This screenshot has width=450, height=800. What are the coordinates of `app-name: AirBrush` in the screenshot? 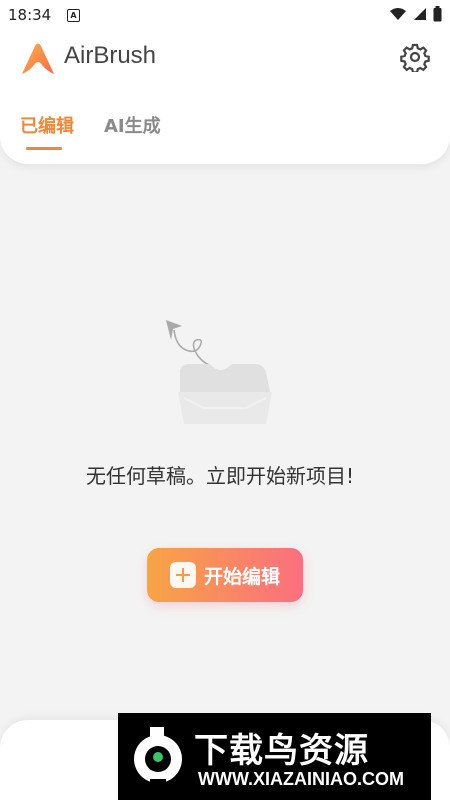 It's located at (110, 55).